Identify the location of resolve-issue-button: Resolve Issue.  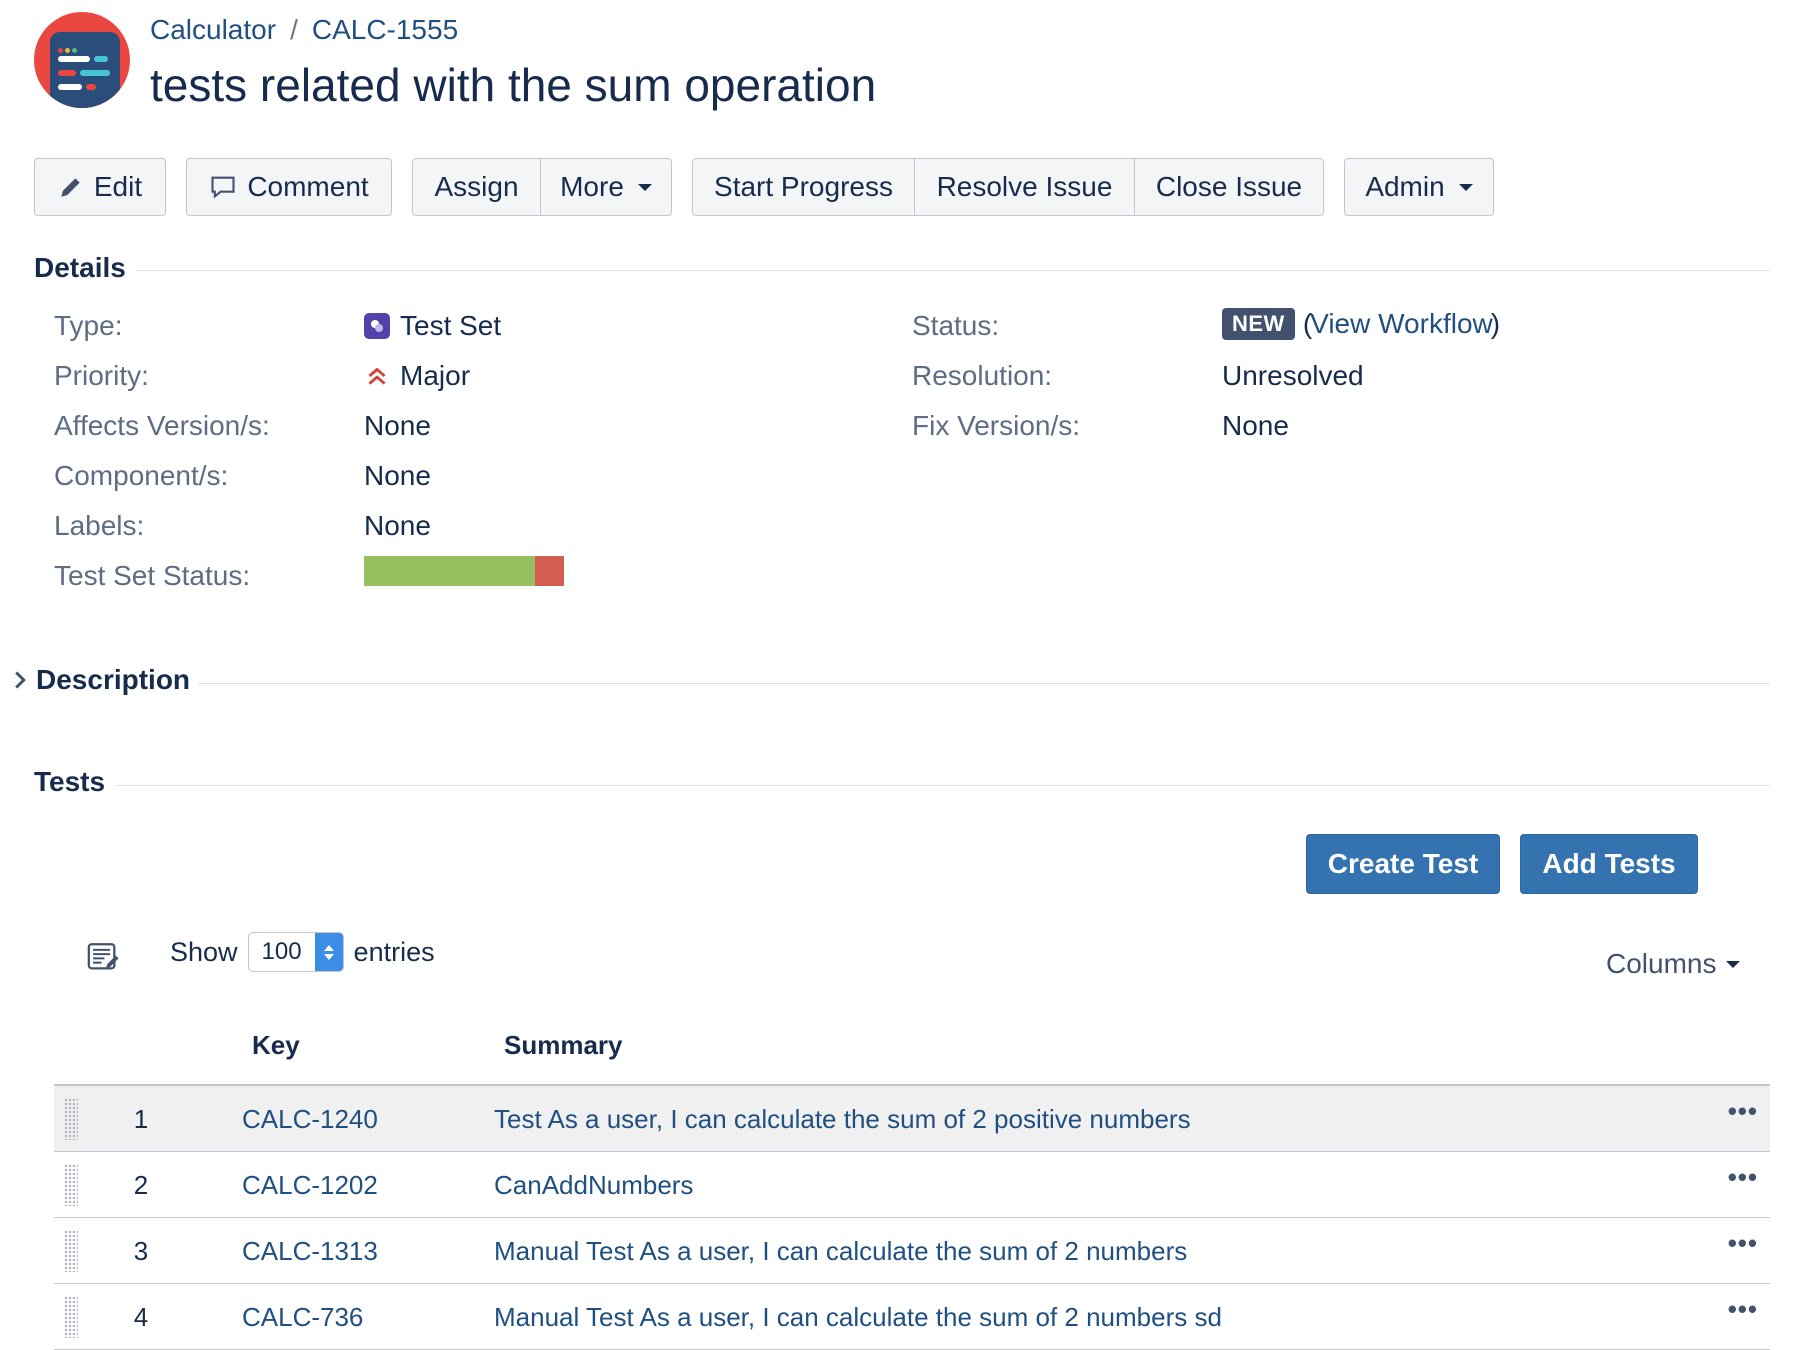
(1025, 187).